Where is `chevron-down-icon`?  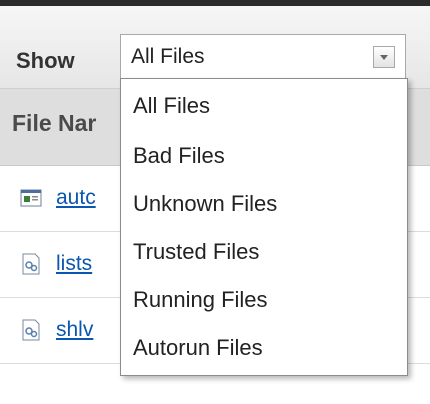 chevron-down-icon is located at coordinates (384, 57).